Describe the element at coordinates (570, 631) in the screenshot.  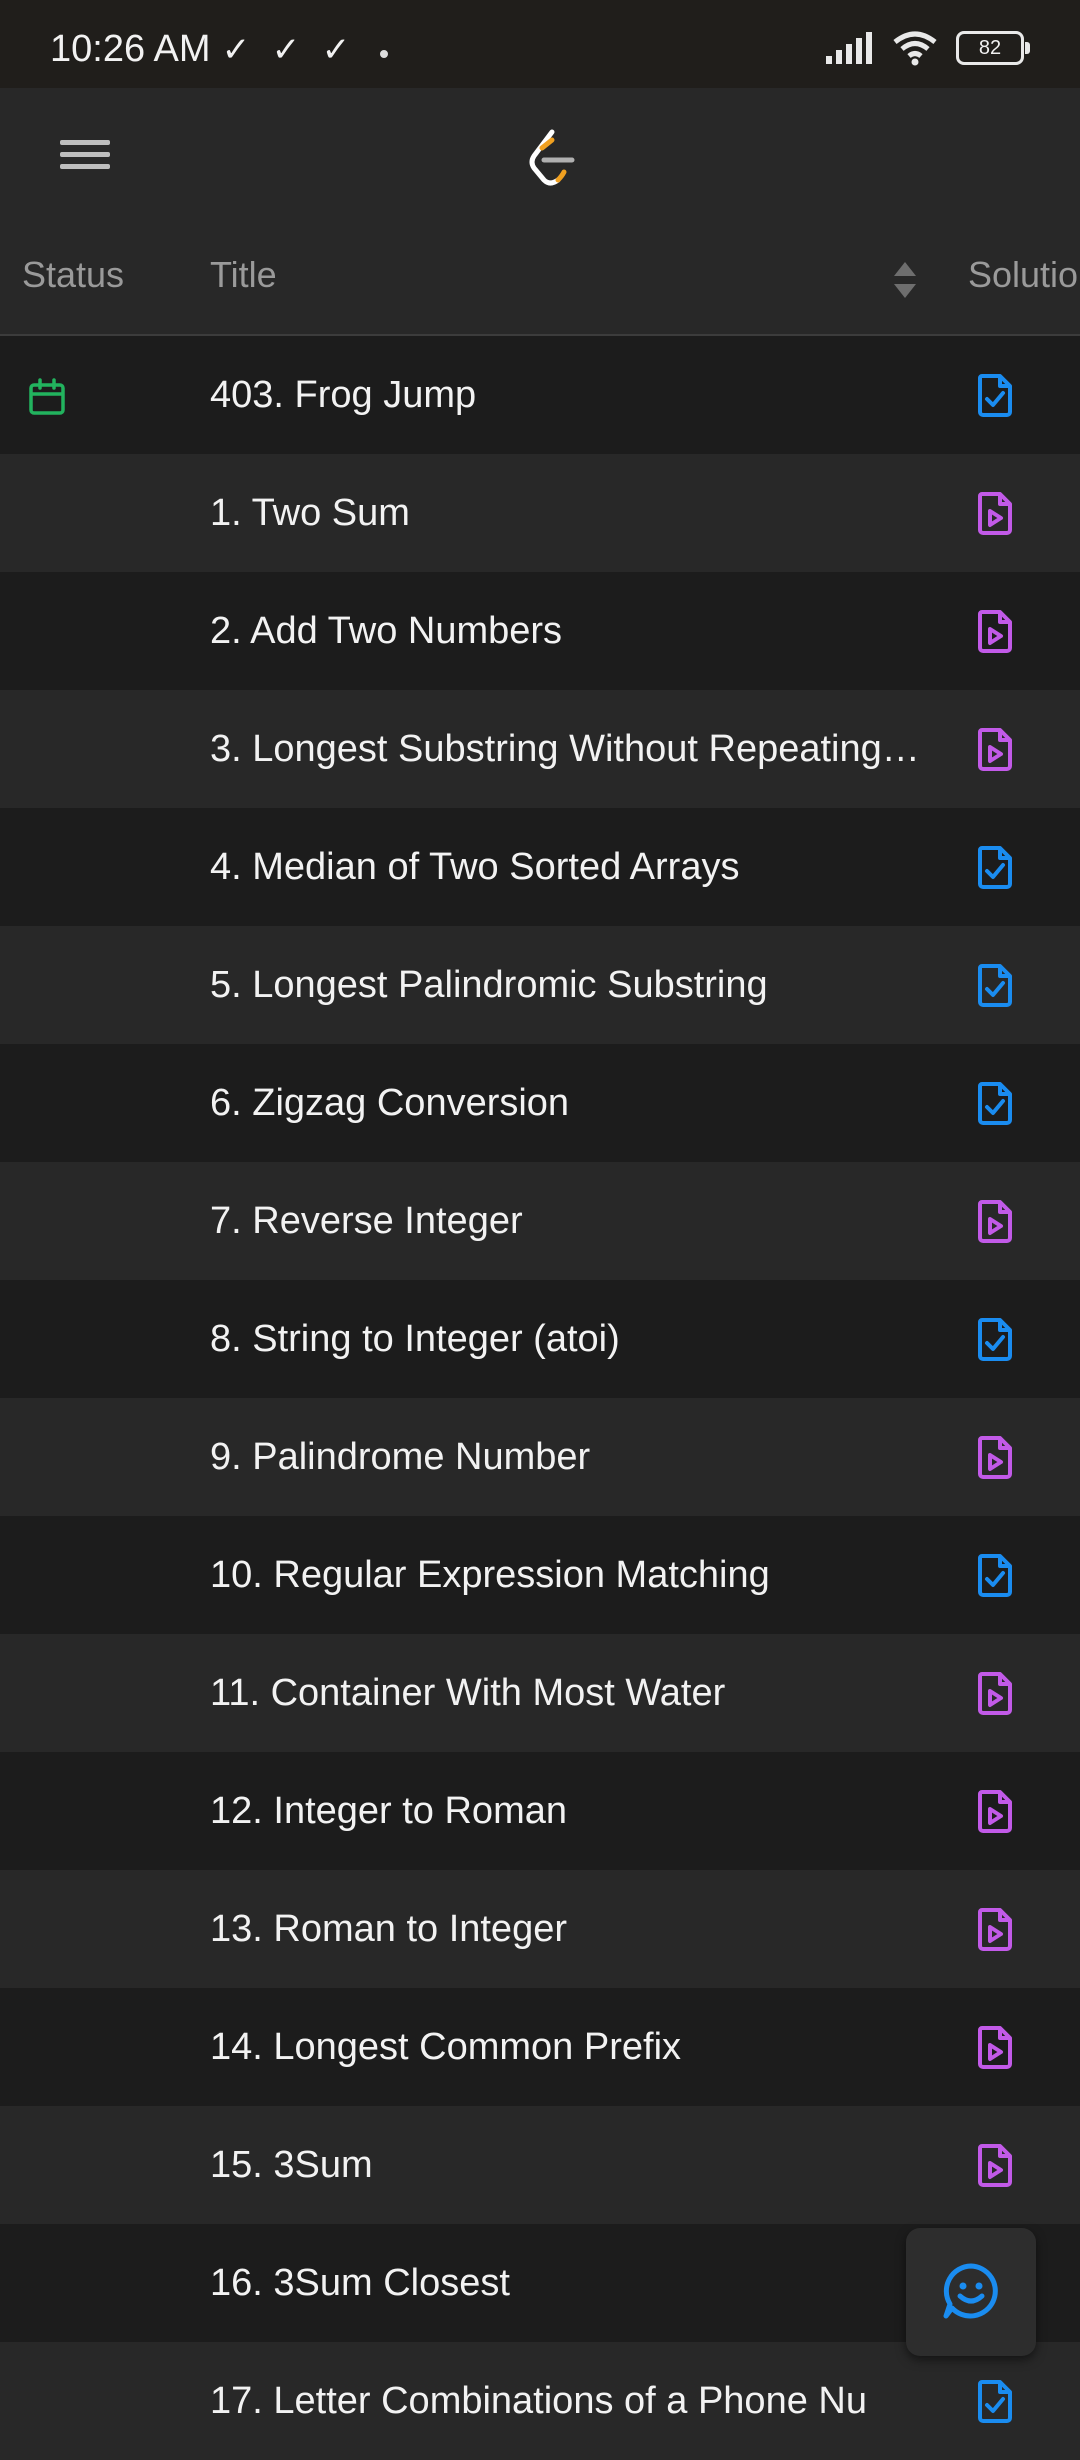
I see `problem-title: 2. Add Two Numbers` at that location.